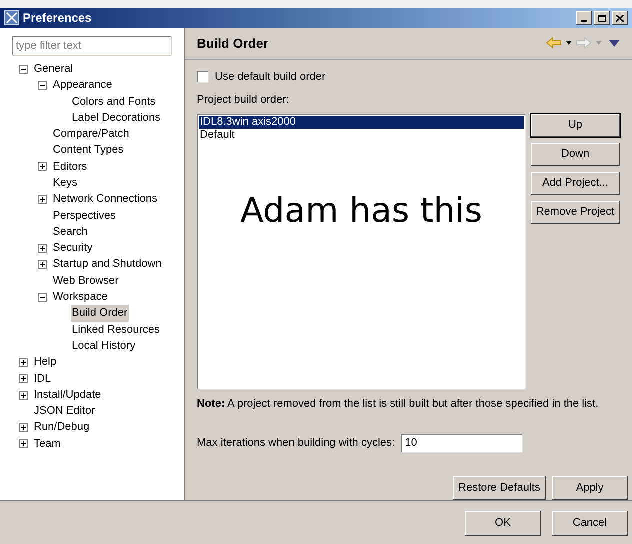 Image resolution: width=632 pixels, height=544 pixels. I want to click on tree-item: Perspectives, so click(84, 216).